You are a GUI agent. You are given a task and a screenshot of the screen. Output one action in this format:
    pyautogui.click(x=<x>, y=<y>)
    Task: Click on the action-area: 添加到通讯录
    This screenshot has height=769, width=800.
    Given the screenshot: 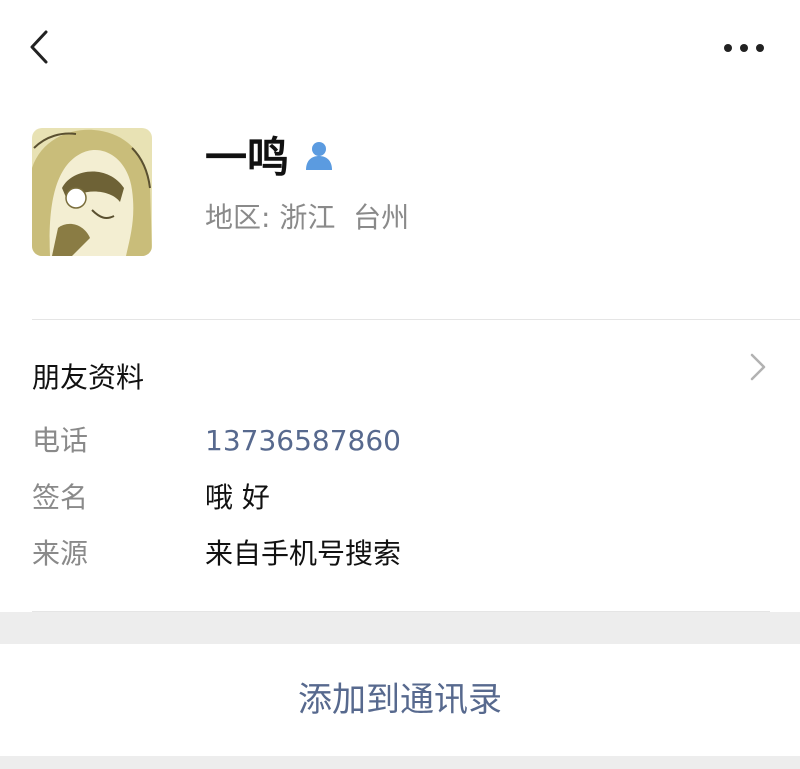 What is the action you would take?
    pyautogui.click(x=400, y=700)
    